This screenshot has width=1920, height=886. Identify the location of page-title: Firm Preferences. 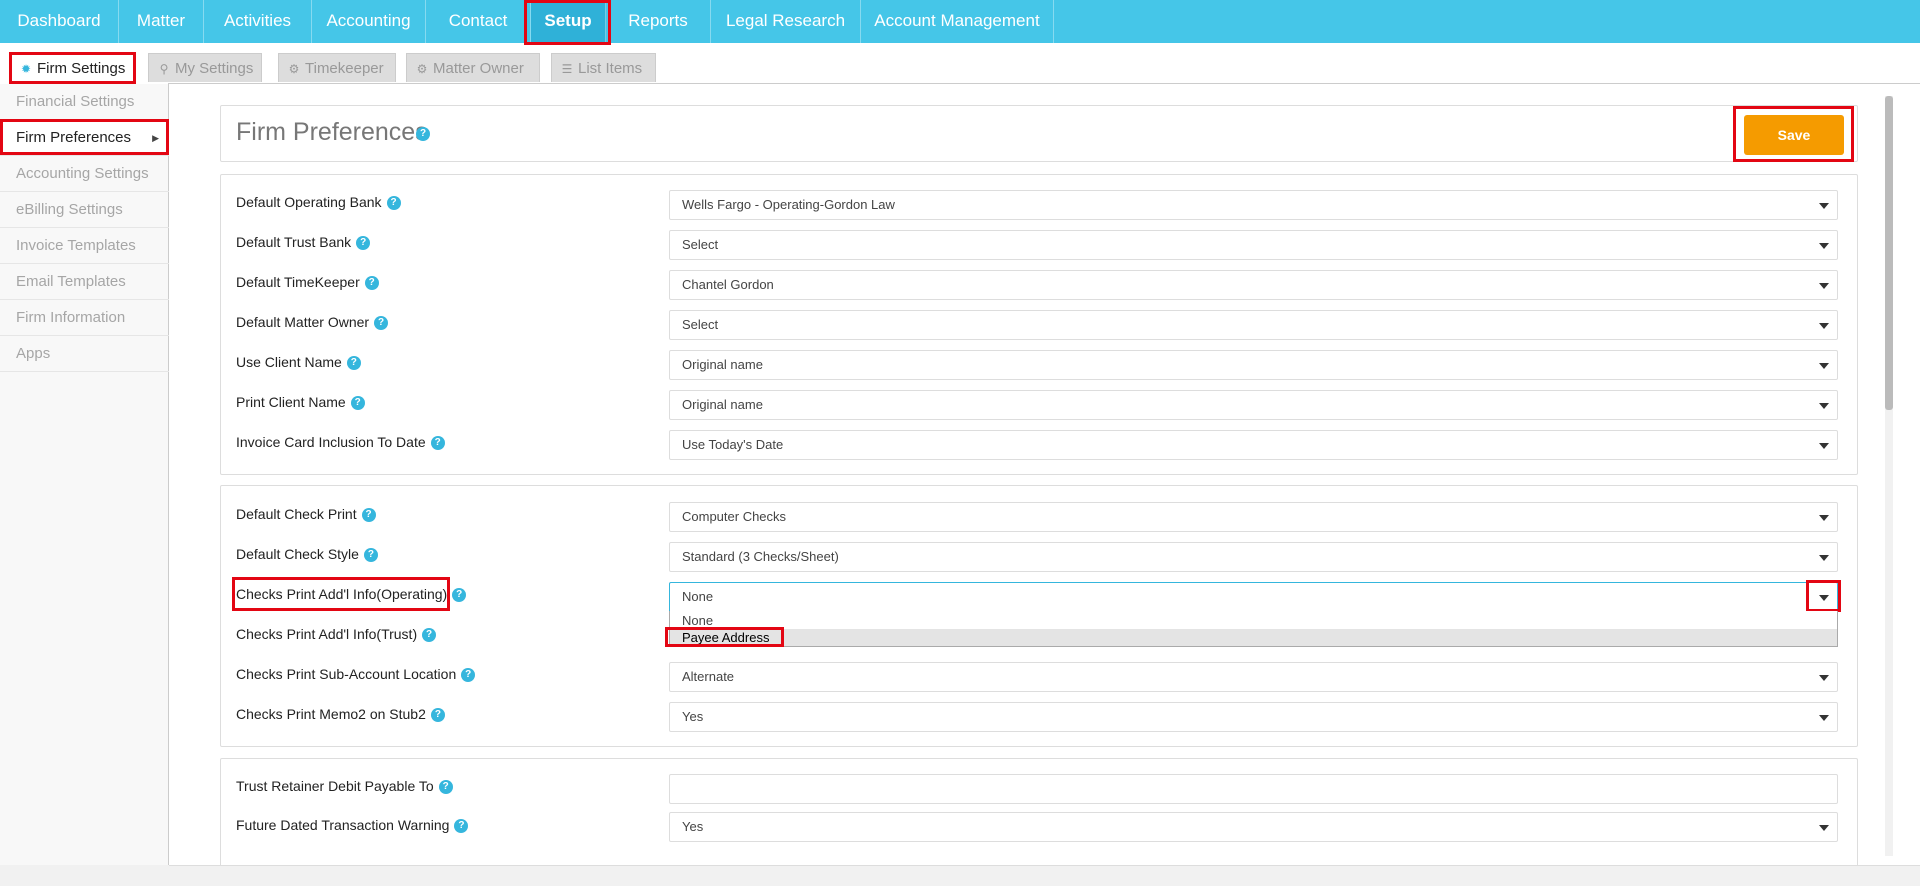
(332, 132).